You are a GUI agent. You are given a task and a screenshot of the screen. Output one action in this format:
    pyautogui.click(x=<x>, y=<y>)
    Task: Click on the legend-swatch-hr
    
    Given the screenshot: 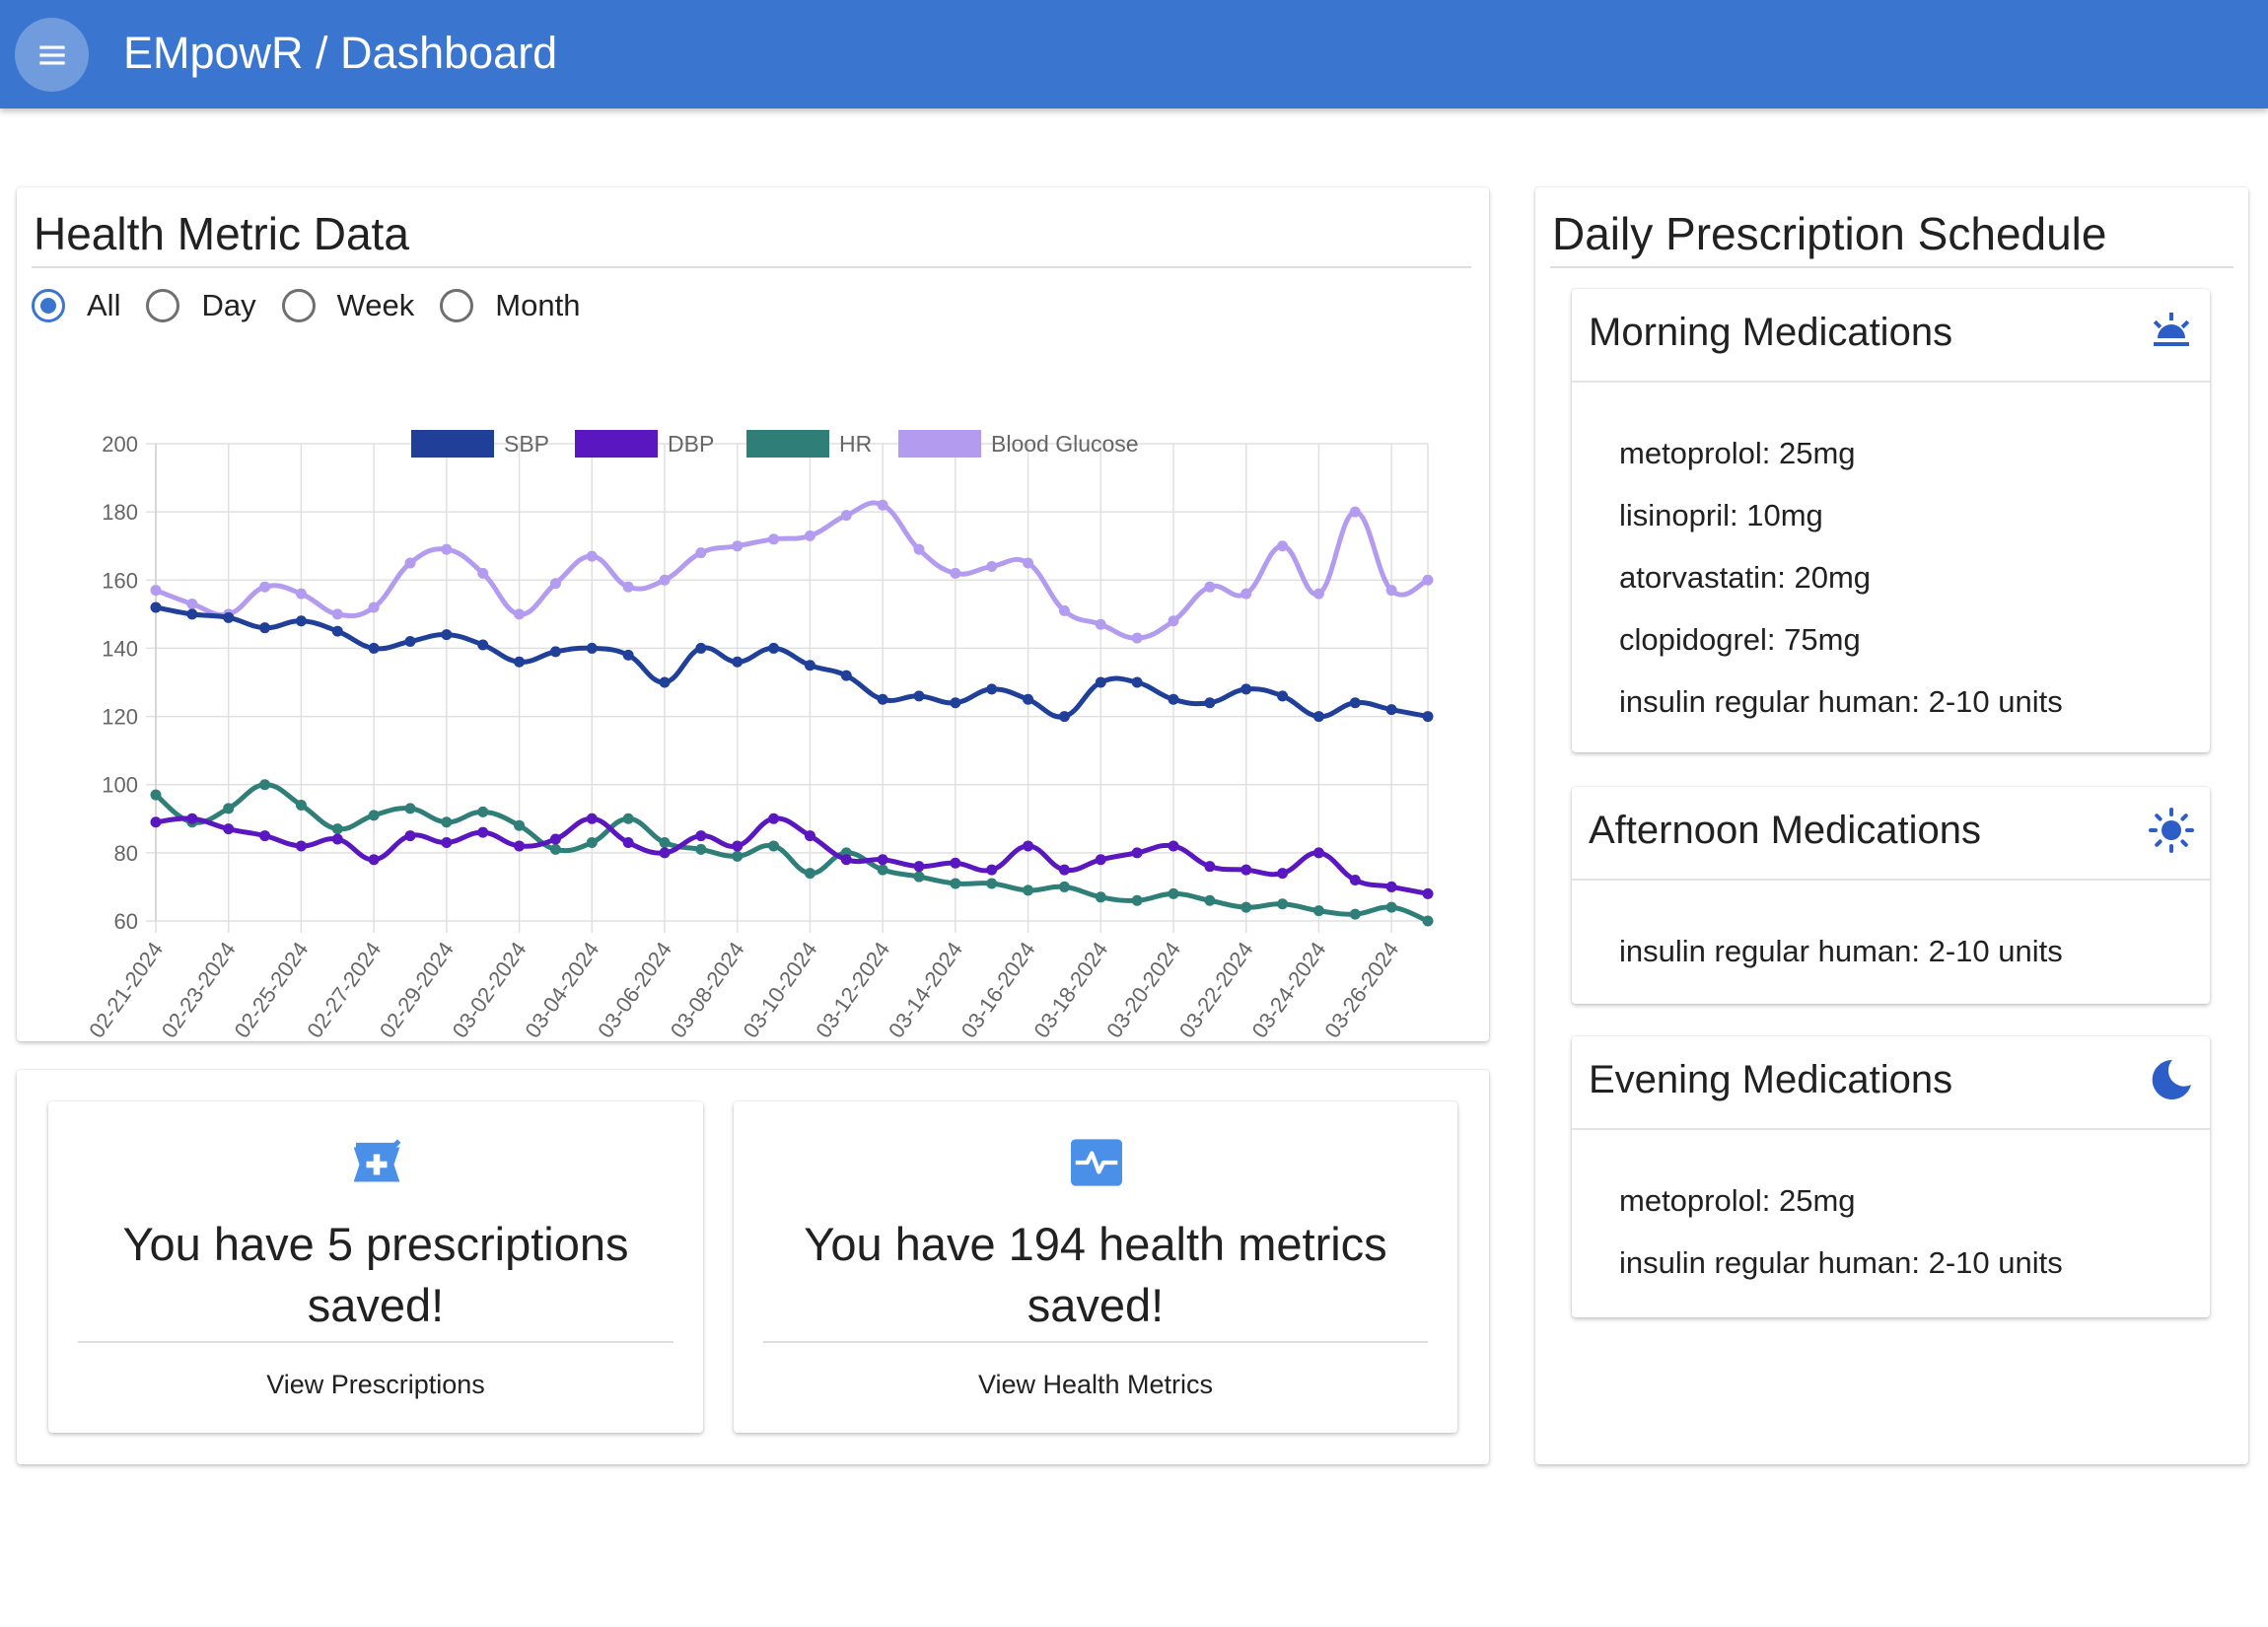 What is the action you would take?
    pyautogui.click(x=787, y=444)
    